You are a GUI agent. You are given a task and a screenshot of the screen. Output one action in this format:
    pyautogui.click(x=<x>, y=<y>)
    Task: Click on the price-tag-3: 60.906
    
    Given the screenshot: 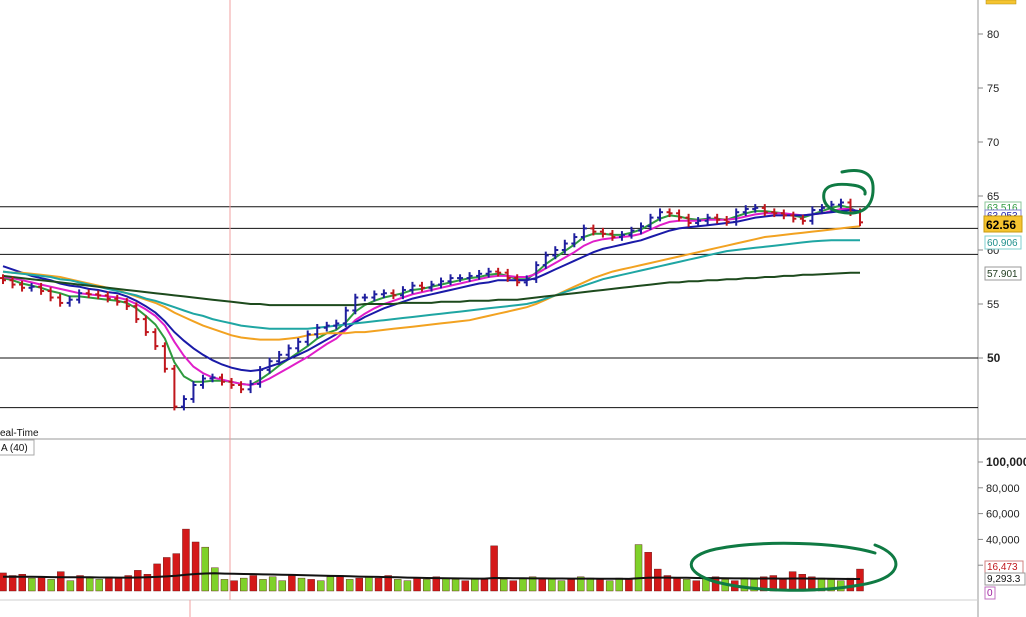 What is the action you would take?
    pyautogui.click(x=1003, y=242)
    